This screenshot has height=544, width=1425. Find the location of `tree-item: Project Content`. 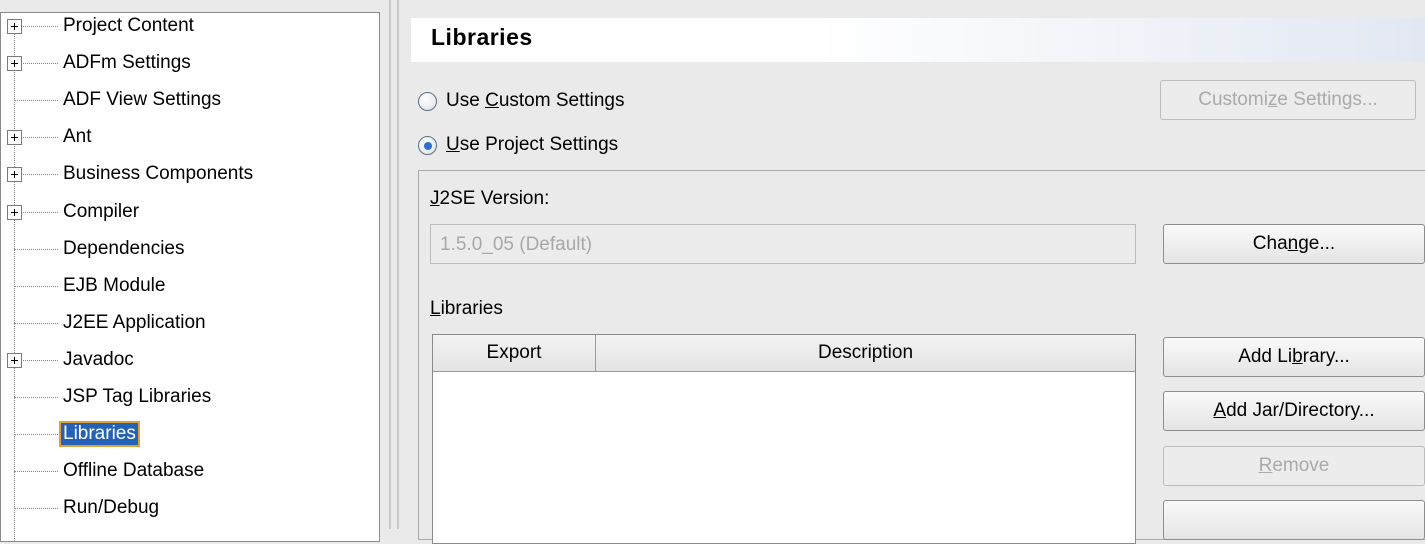

tree-item: Project Content is located at coordinates (190, 26).